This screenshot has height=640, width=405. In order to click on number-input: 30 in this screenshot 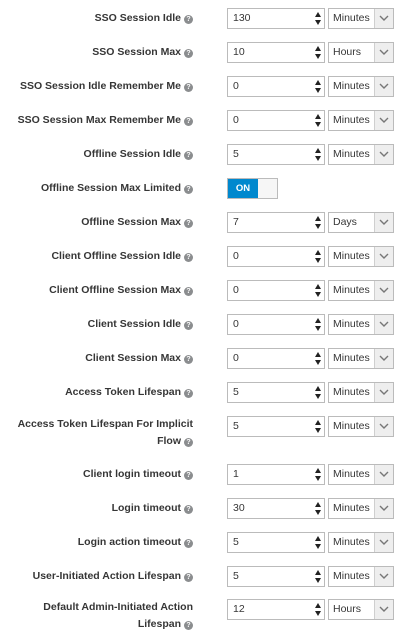, I will do `click(276, 508)`.